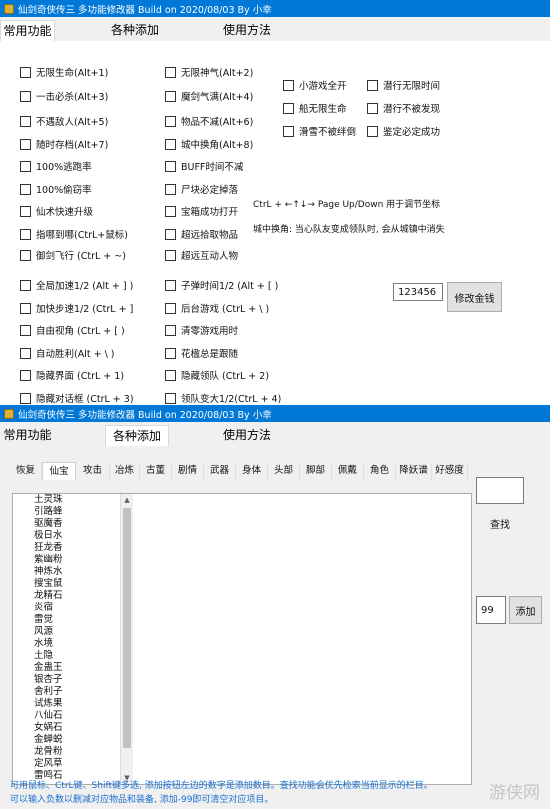 The height and width of the screenshot is (809, 550). What do you see at coordinates (59, 471) in the screenshot?
I see `category-tab: 仙宝` at bounding box center [59, 471].